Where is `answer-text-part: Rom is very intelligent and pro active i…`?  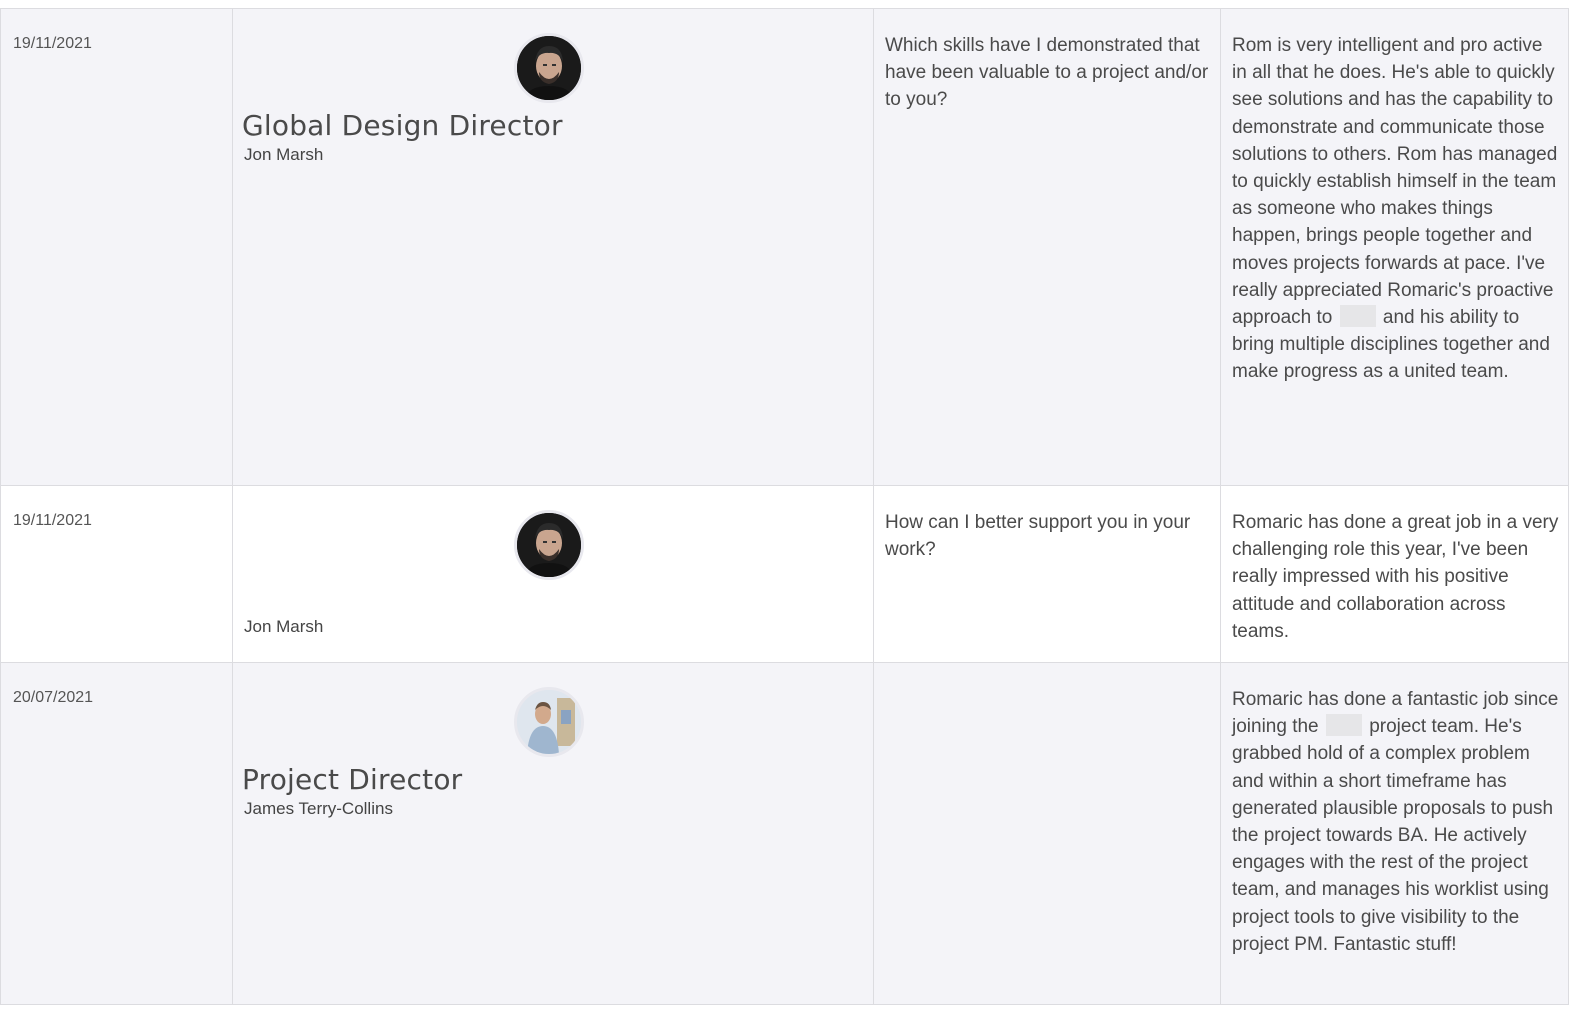
answer-text-part: Rom is very intelligent and pro active i… is located at coordinates (1395, 182).